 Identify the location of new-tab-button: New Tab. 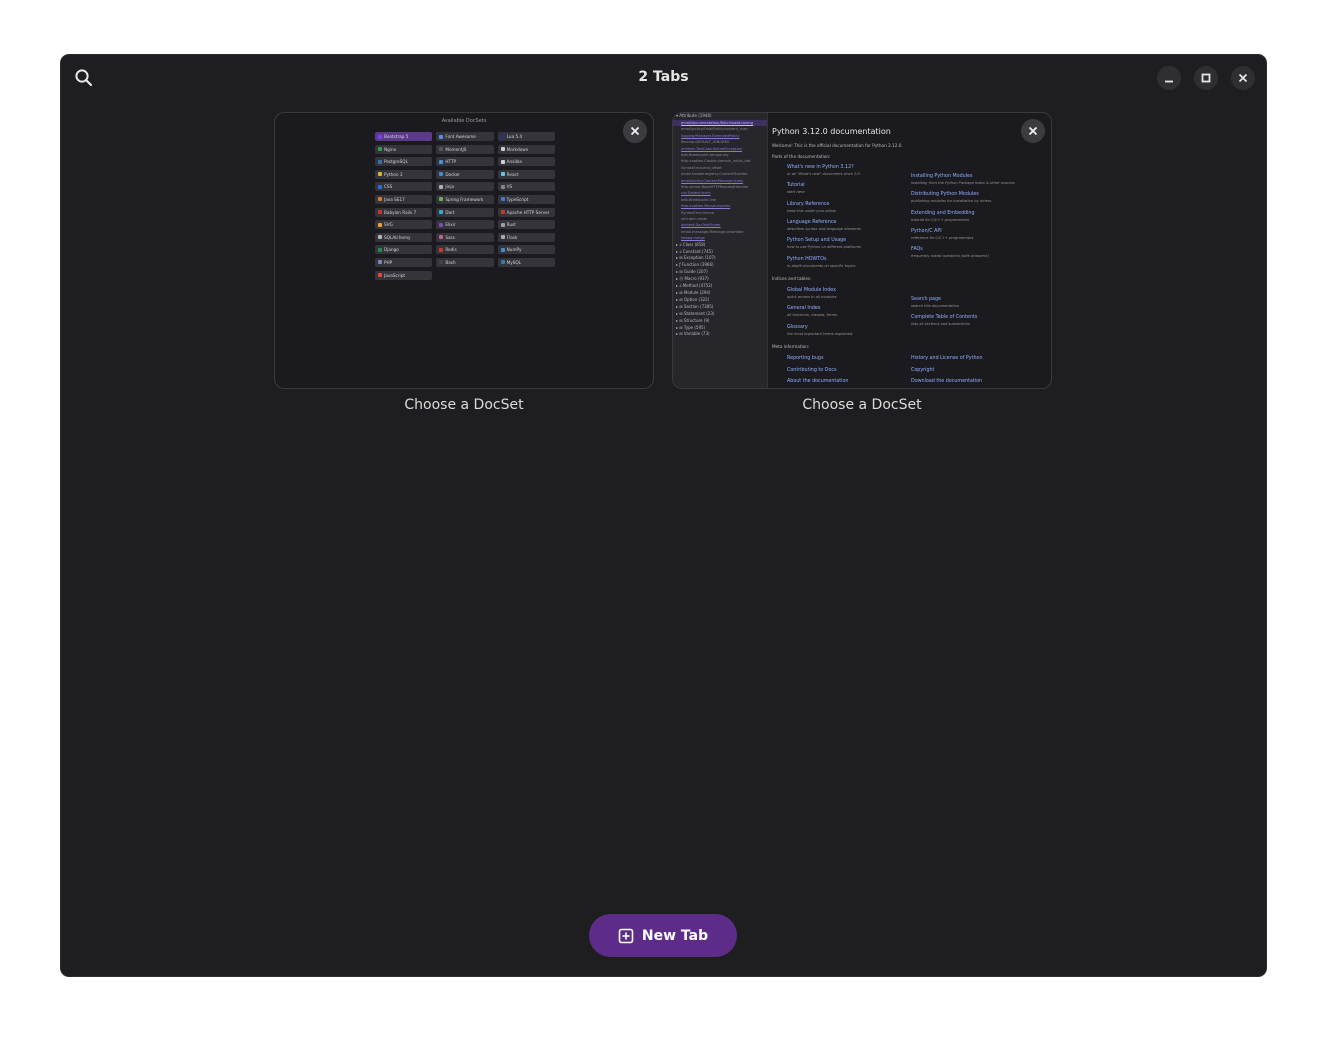
(663, 935).